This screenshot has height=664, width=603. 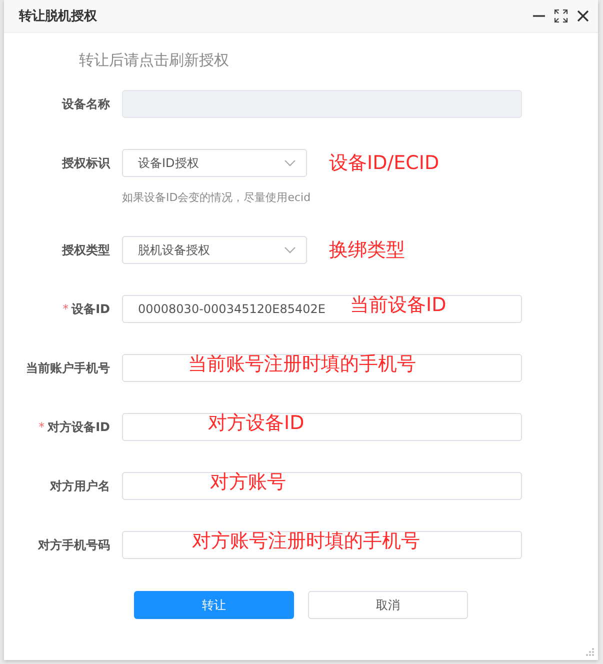 I want to click on annotation-text: 对方账号, so click(x=248, y=482).